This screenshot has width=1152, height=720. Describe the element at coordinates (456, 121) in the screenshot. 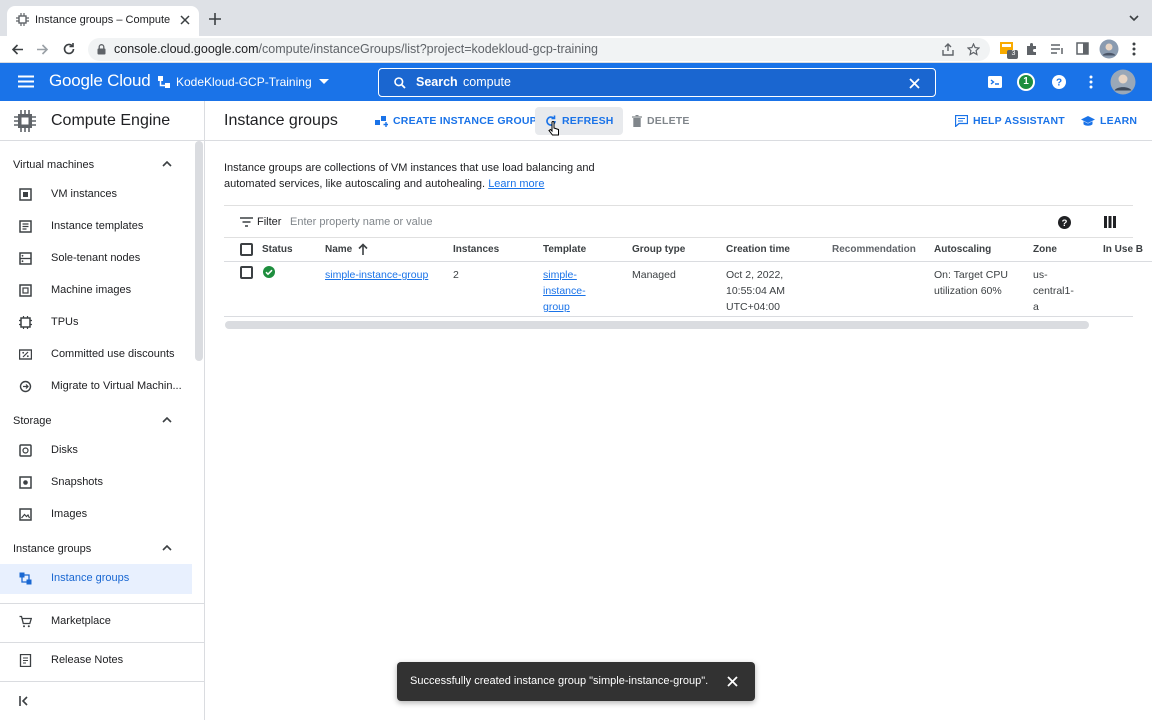

I see `create-instance-group-button: CREATE INSTANCE GROUP` at that location.